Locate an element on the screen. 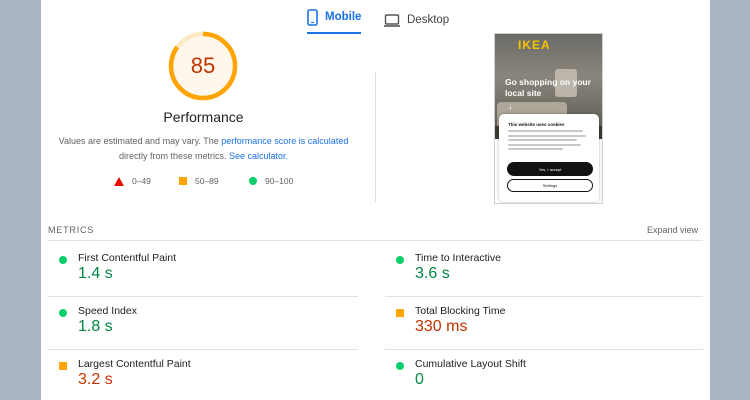  performance-score: 85 is located at coordinates (203, 65).